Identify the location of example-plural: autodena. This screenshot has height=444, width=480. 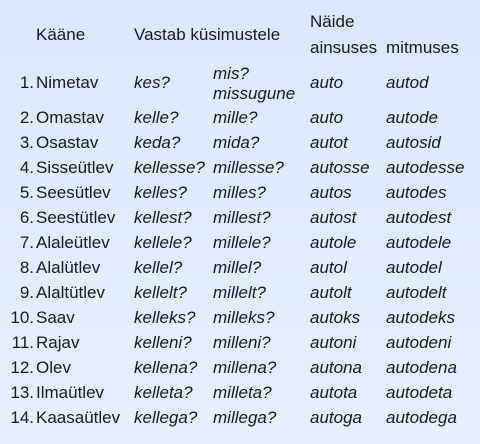
(421, 367).